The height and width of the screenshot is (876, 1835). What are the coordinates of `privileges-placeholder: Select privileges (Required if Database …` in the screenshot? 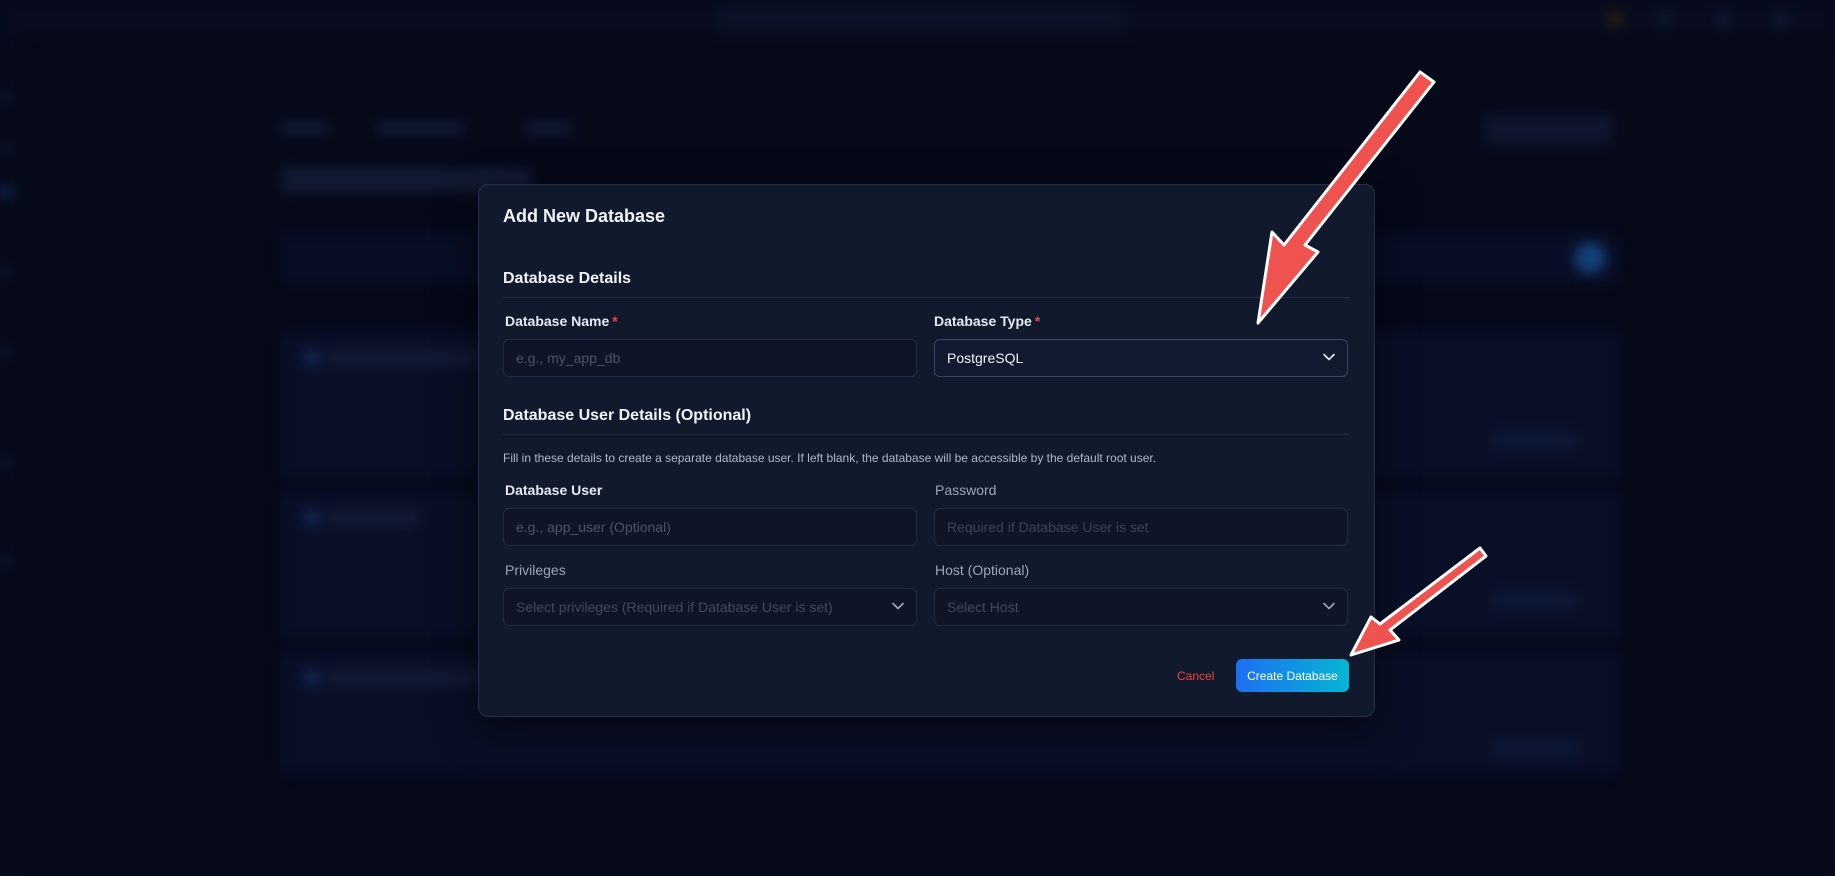 It's located at (674, 607).